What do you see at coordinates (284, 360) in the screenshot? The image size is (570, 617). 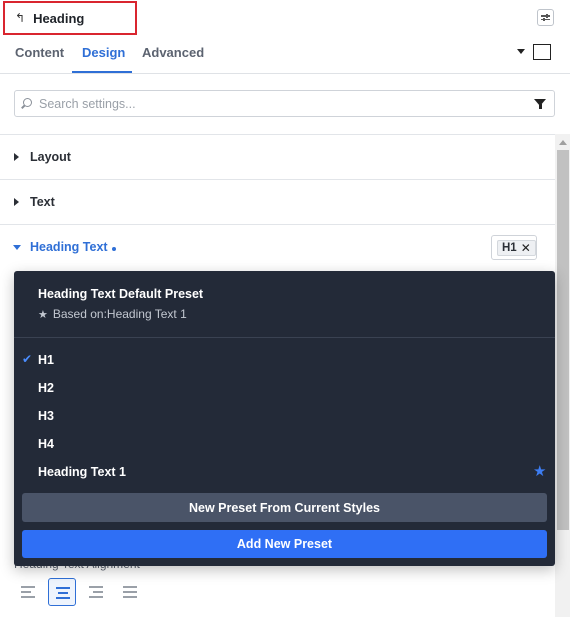 I see `preset-item-h1: ✔ H1` at bounding box center [284, 360].